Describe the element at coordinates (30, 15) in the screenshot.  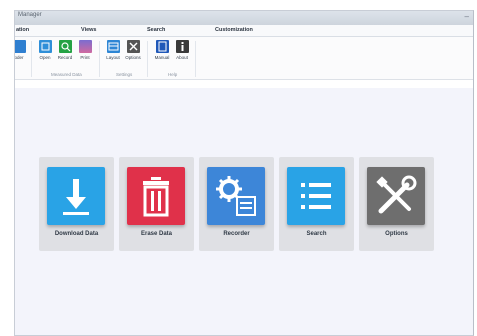
I see `window-title: Manager` at that location.